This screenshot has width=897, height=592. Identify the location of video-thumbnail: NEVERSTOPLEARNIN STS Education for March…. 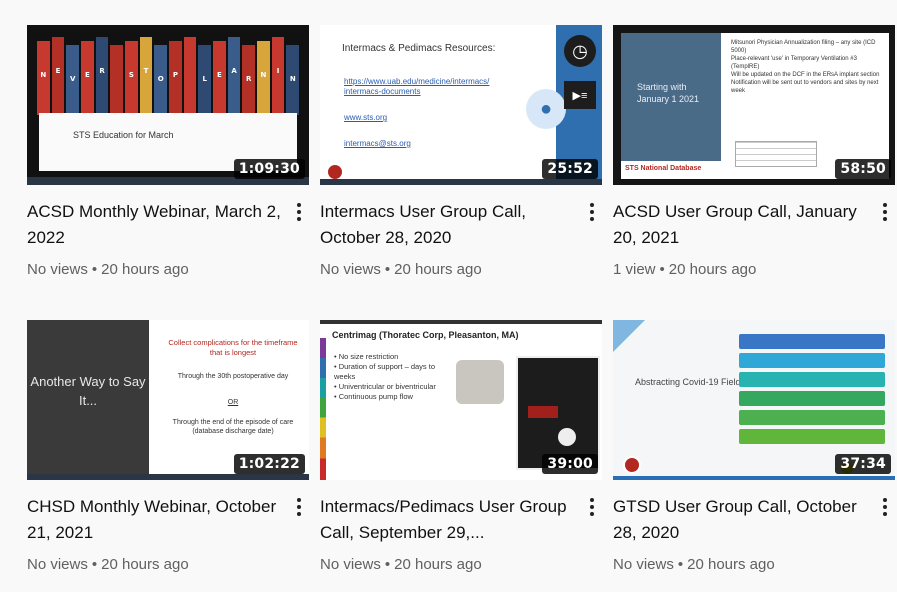
(168, 105).